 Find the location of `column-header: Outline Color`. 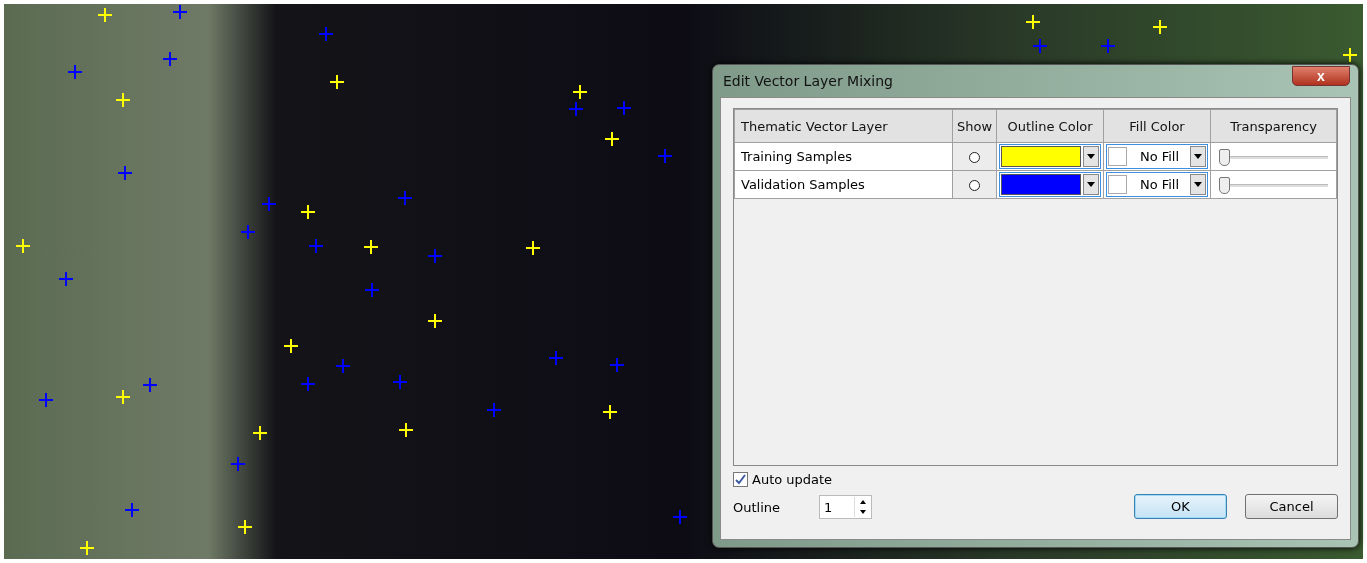

column-header: Outline Color is located at coordinates (1050, 126).